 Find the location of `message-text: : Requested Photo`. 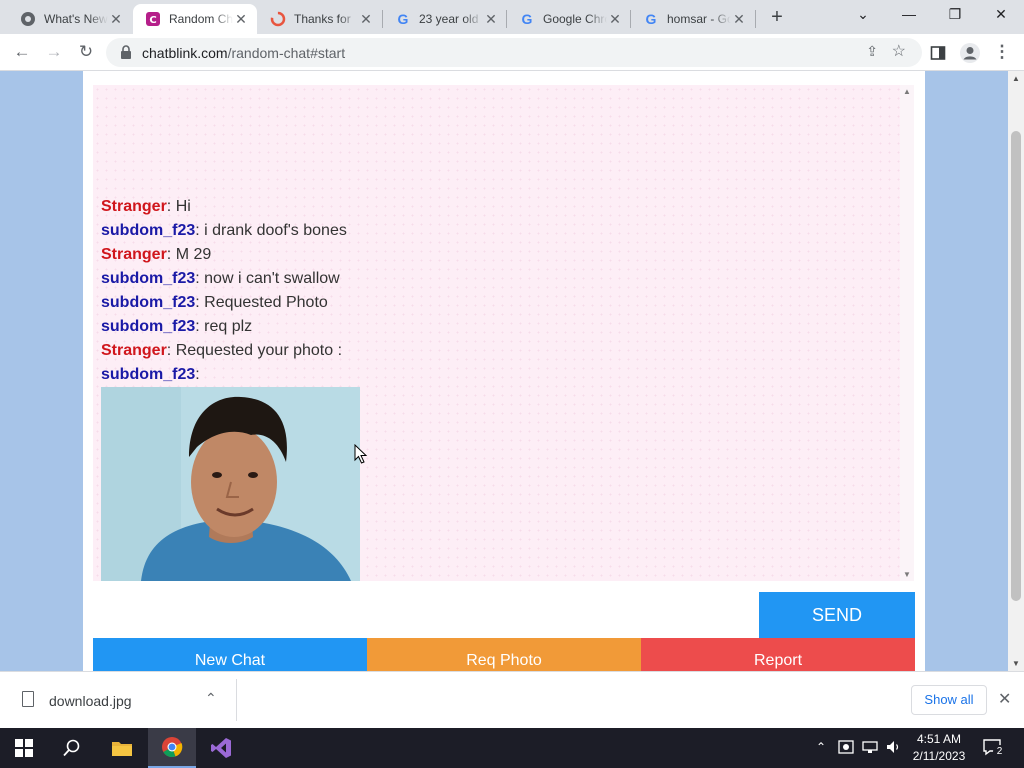

message-text: : Requested Photo is located at coordinates (261, 302).